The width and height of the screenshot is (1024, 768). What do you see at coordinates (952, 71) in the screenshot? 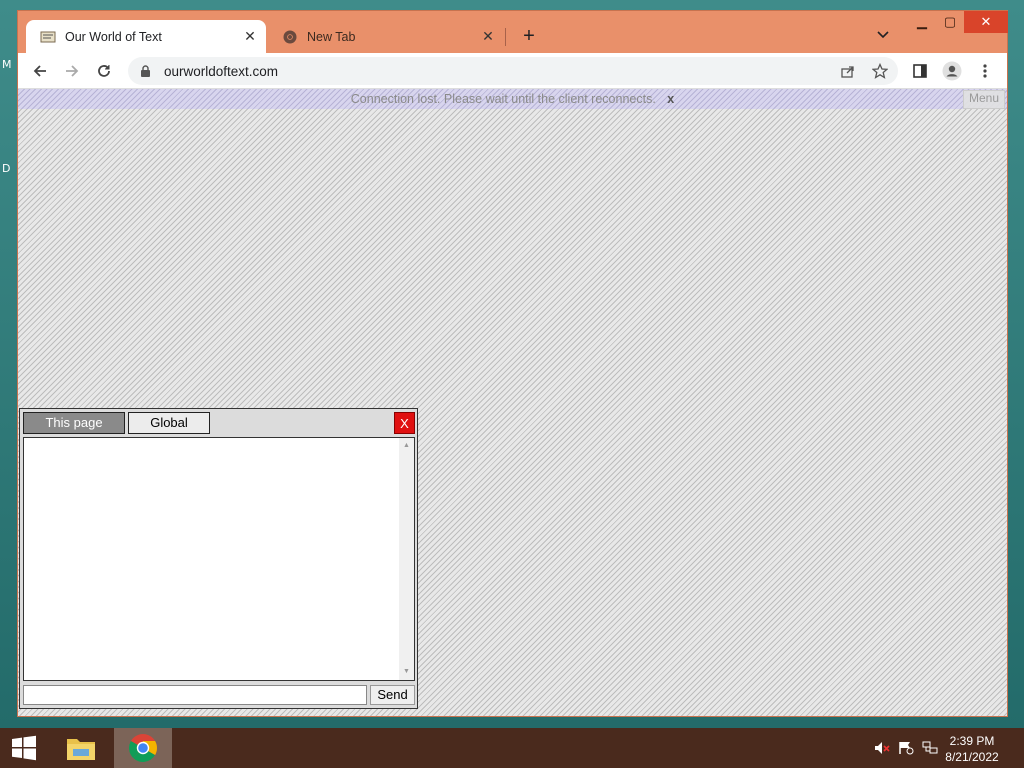
I see `profile-avatar-icon` at bounding box center [952, 71].